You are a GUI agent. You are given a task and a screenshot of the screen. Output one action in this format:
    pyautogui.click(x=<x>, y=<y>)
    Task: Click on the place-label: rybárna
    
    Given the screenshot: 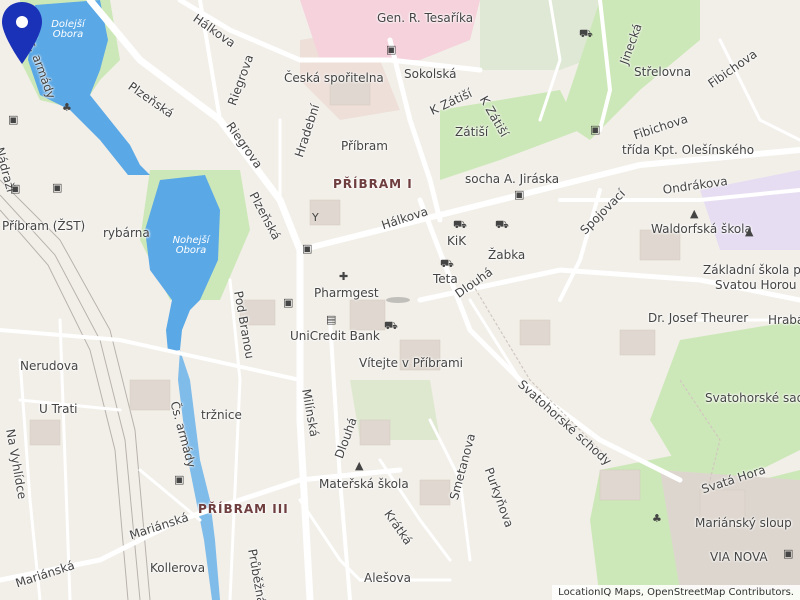 What is the action you would take?
    pyautogui.click(x=126, y=233)
    